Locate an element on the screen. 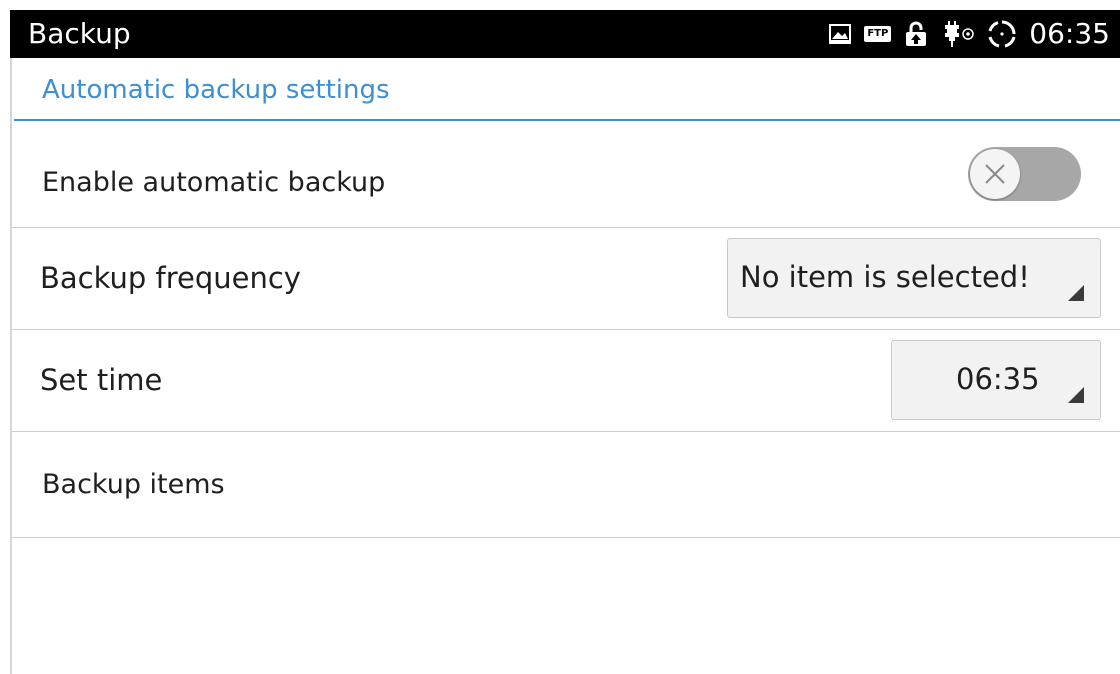 This screenshot has width=1120, height=674. ftp-icon: FTP is located at coordinates (878, 34).